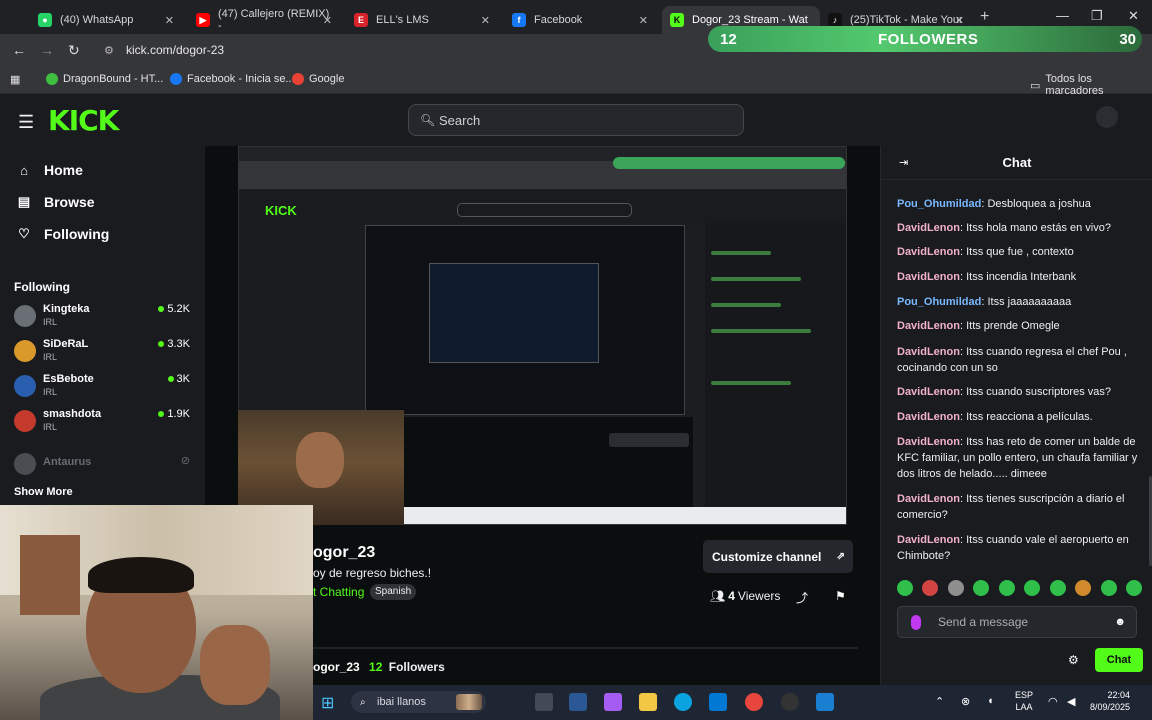  Describe the element at coordinates (49, 170) in the screenshot. I see `sidebar-item-home: ⌂ Home` at that location.